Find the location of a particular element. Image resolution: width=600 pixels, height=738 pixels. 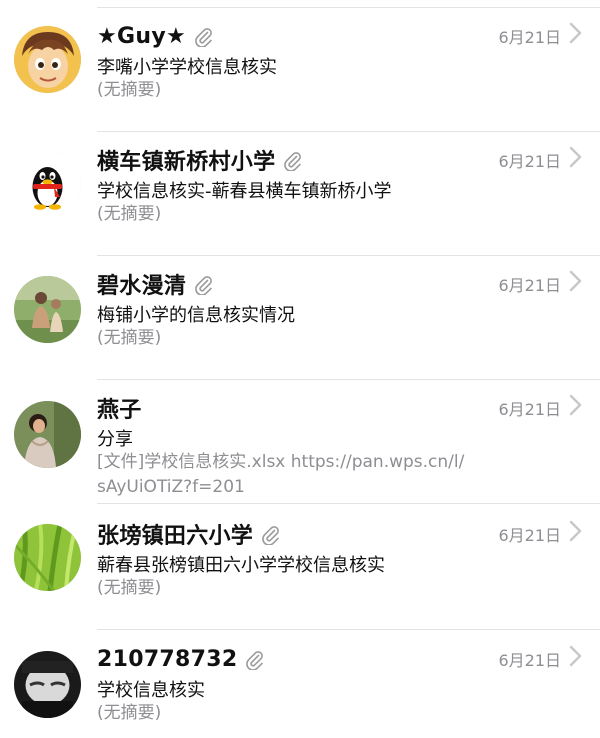

cartoon-boy-avatar is located at coordinates (47, 59).